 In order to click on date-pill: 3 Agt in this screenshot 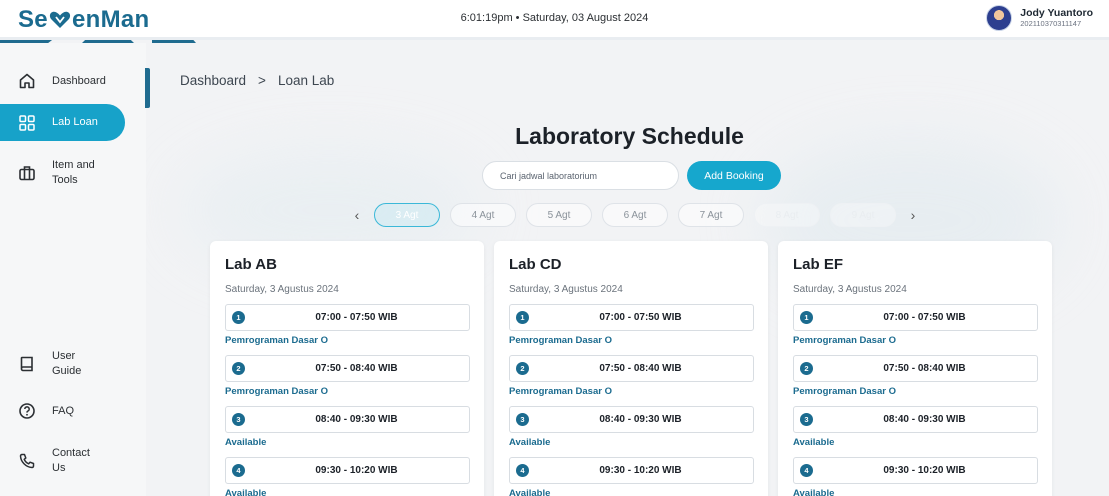, I will do `click(407, 215)`.